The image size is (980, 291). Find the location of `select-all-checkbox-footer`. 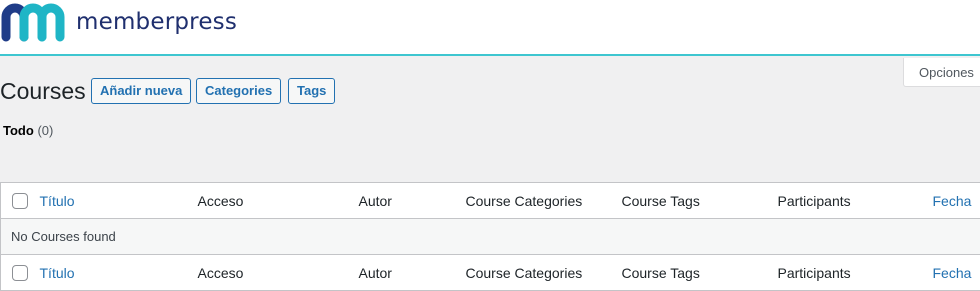

select-all-checkbox-footer is located at coordinates (20, 272).